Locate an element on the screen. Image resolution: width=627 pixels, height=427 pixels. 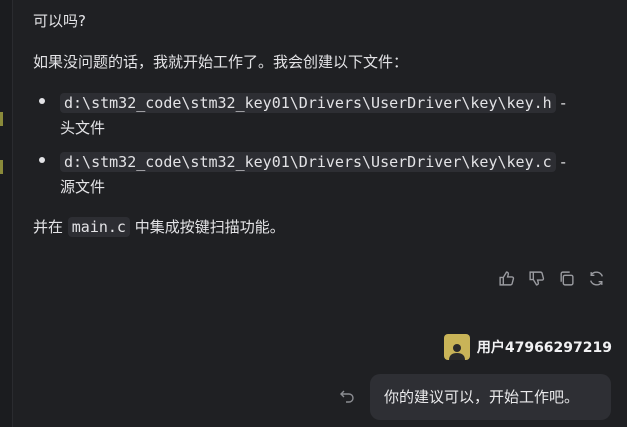
thumbs-up-icon is located at coordinates (506, 278).